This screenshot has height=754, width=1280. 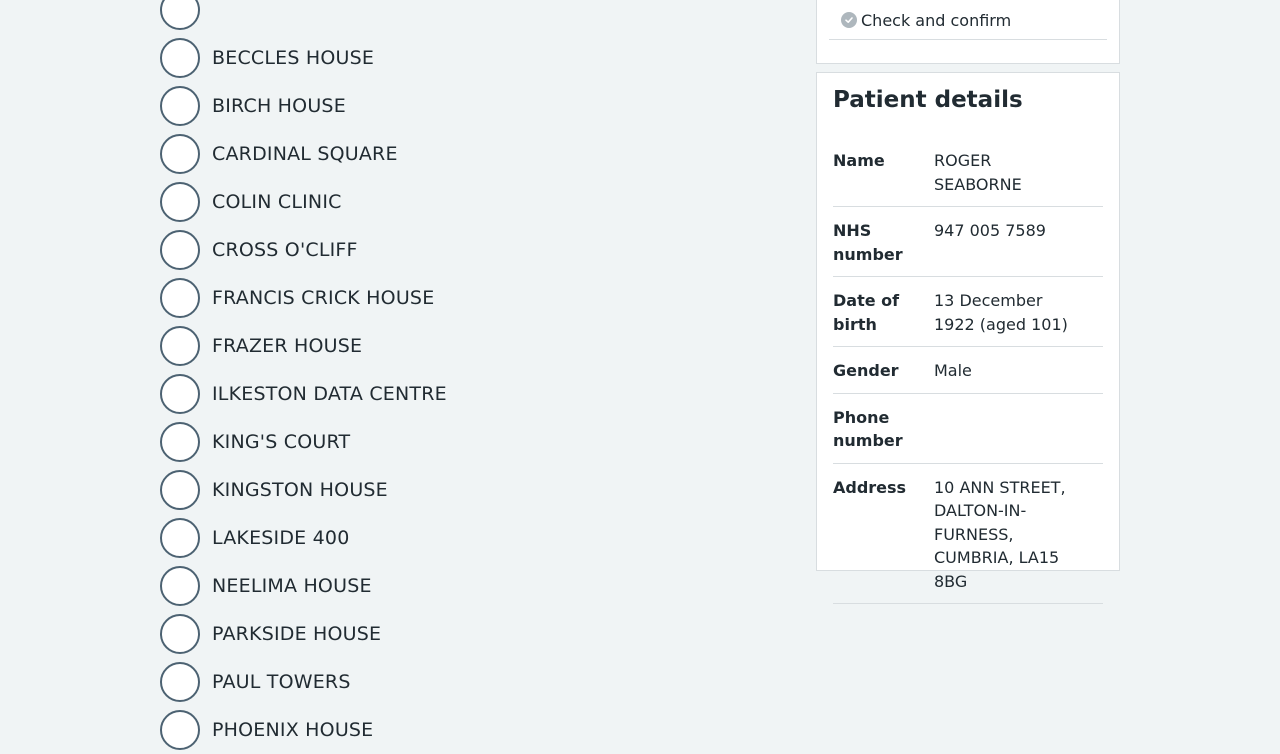 I want to click on location-option-label: FRAZER HOUSE, so click(x=287, y=346).